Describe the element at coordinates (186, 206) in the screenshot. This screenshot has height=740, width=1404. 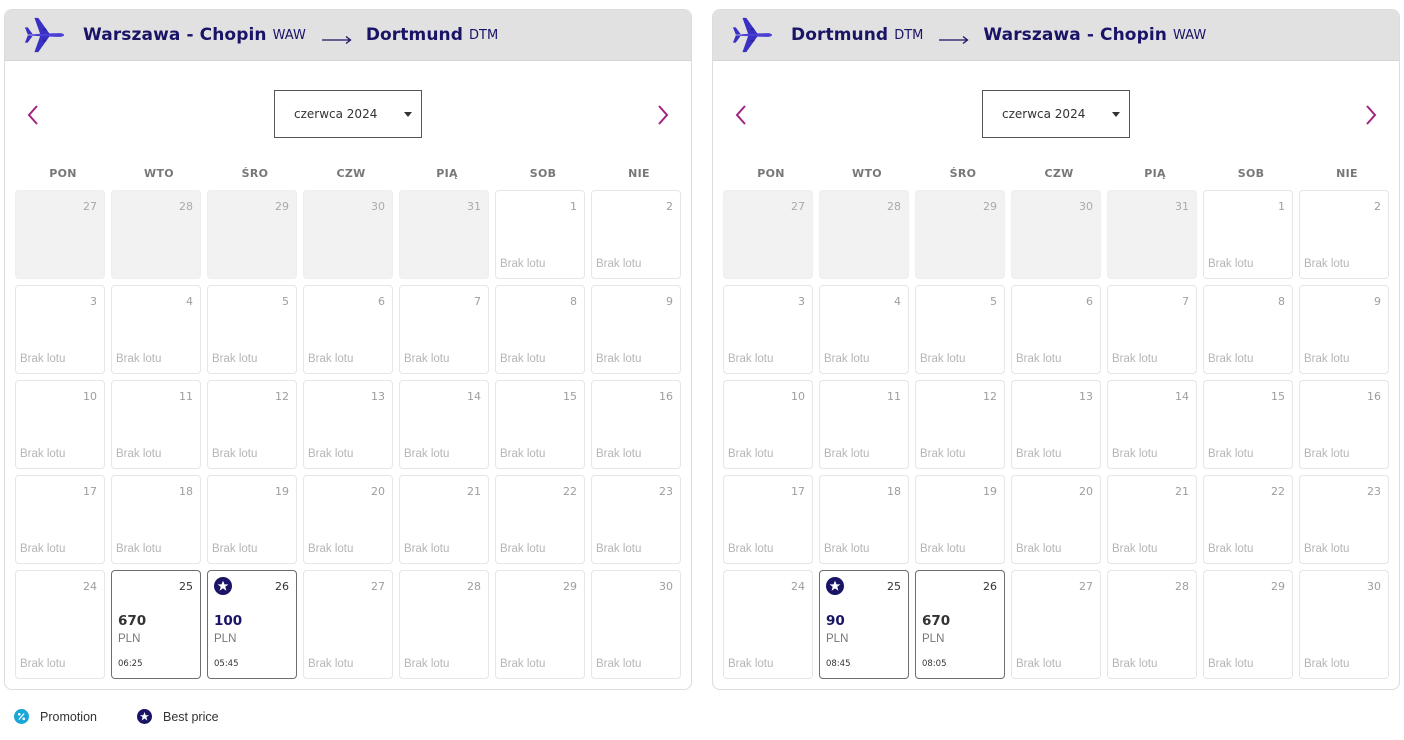
I see `day-number: 28` at that location.